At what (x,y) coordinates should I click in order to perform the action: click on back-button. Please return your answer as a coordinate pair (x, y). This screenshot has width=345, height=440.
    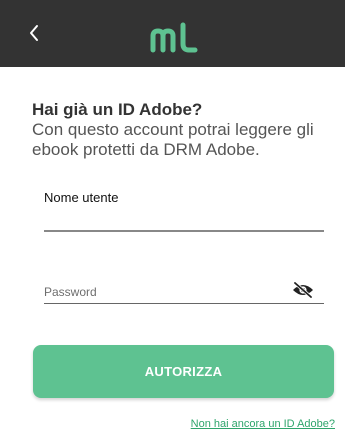
    Looking at the image, I should click on (34, 33).